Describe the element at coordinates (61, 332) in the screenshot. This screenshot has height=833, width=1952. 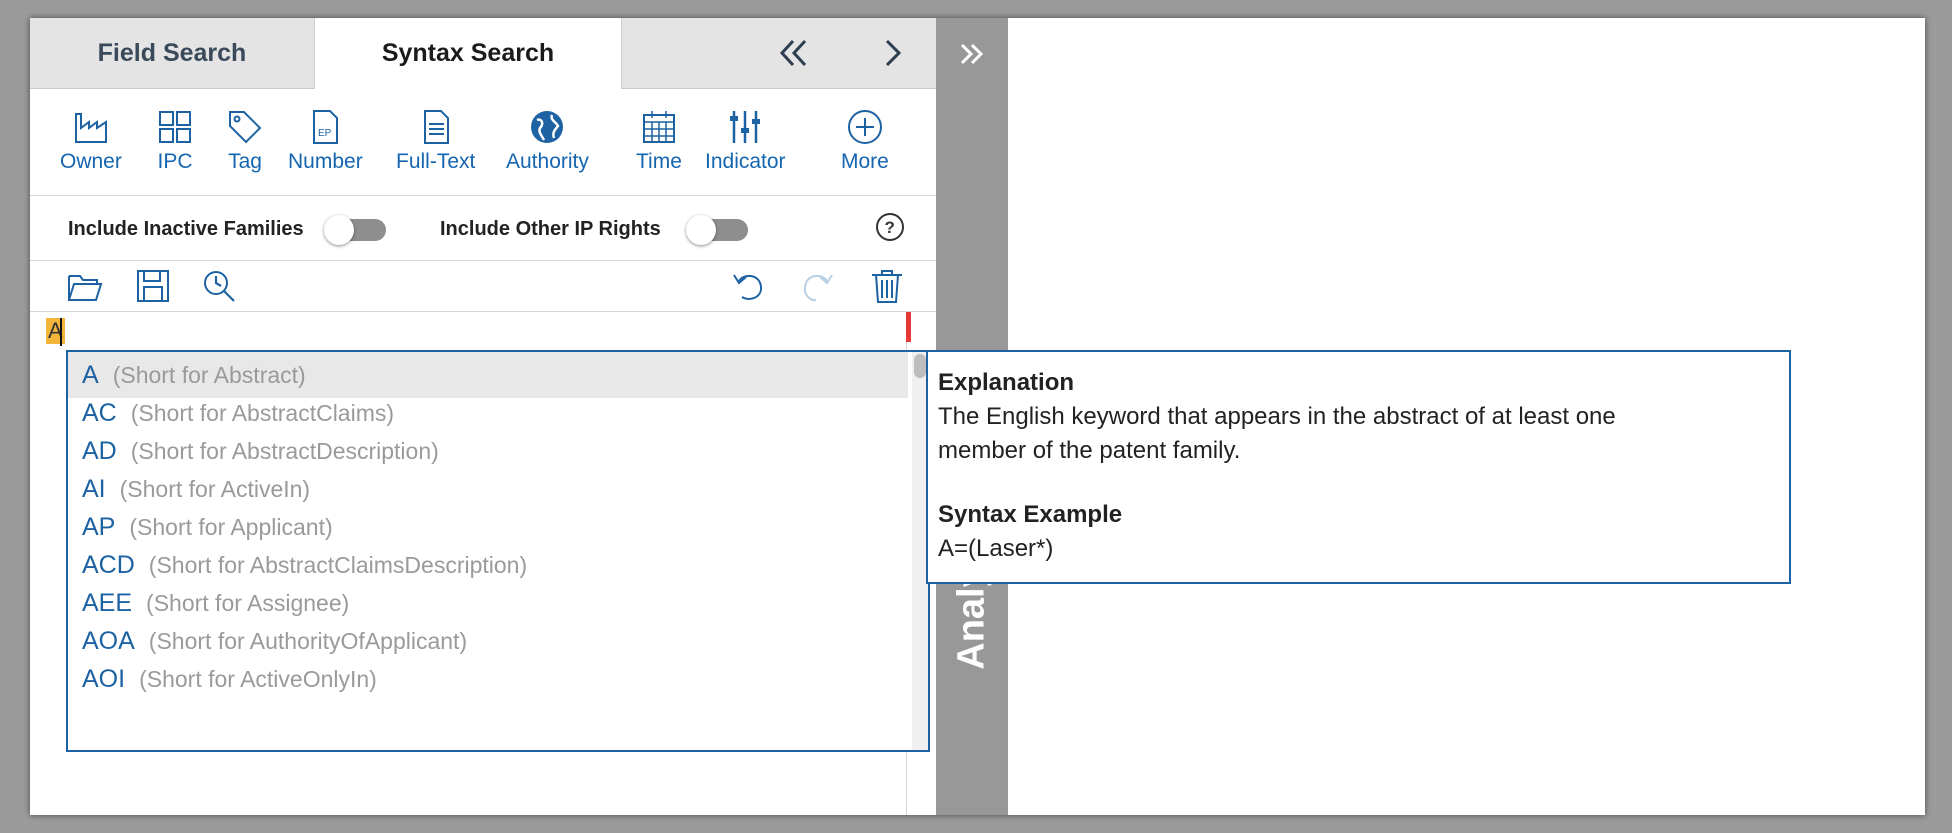
I see `text-caret` at that location.